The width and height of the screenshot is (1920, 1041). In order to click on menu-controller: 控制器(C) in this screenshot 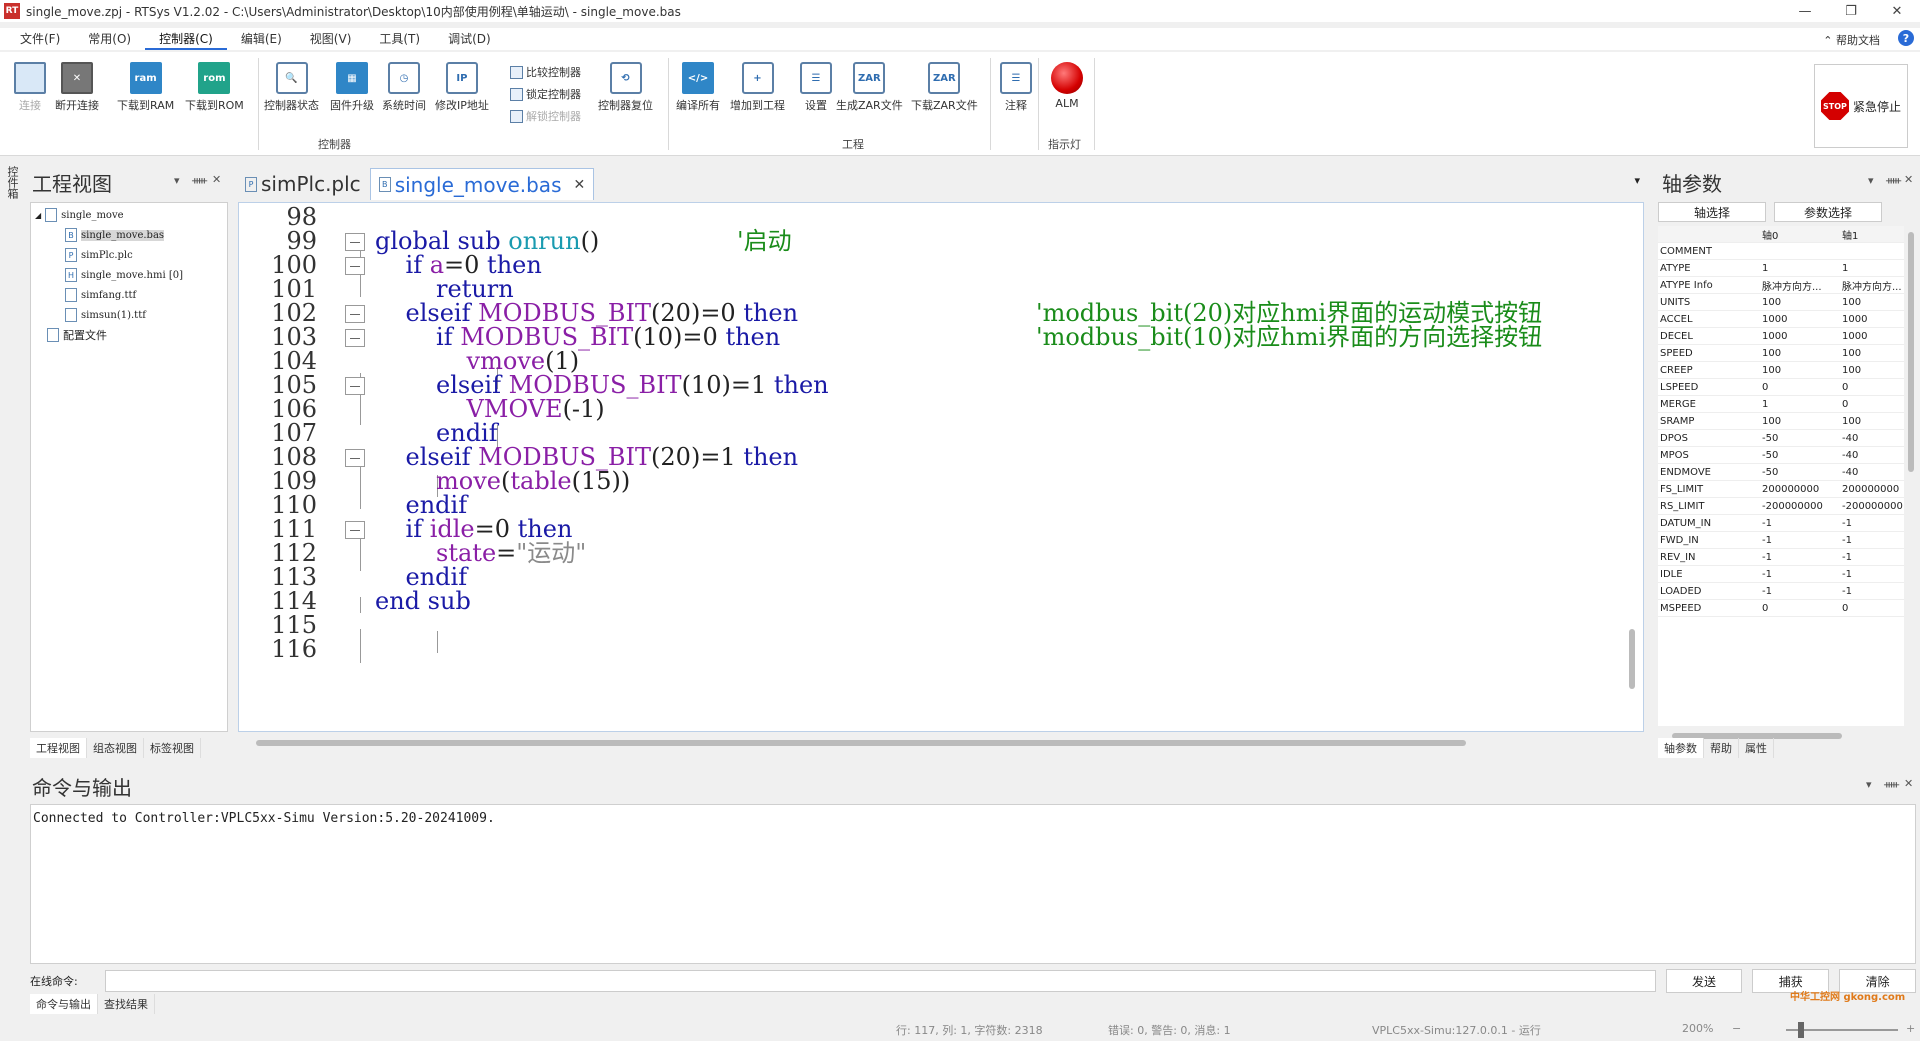, I will do `click(186, 39)`.